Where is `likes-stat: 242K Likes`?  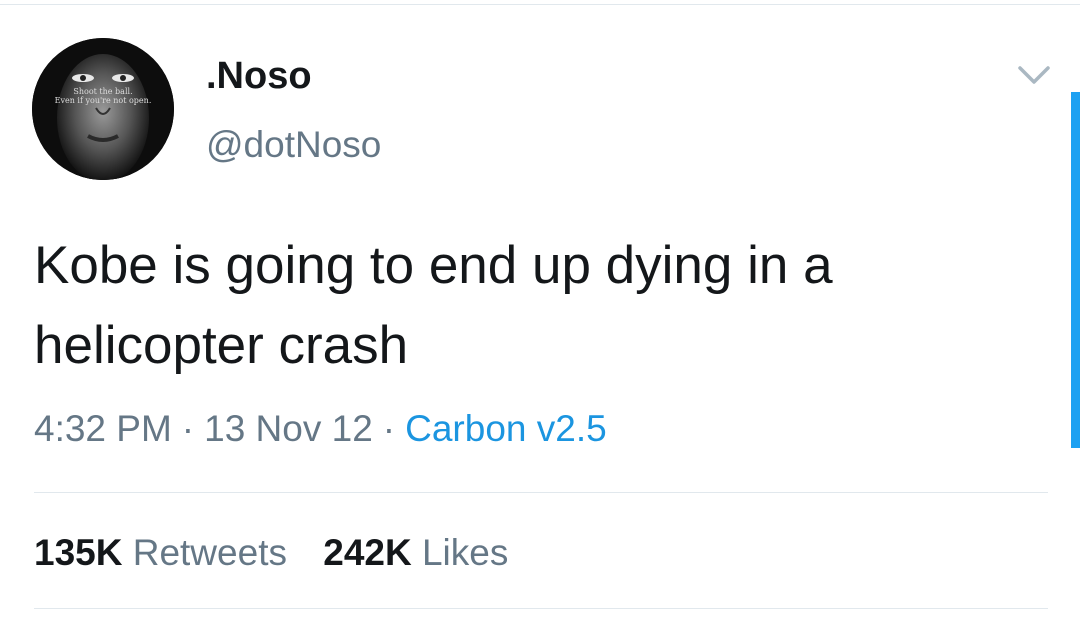
likes-stat: 242K Likes is located at coordinates (415, 552).